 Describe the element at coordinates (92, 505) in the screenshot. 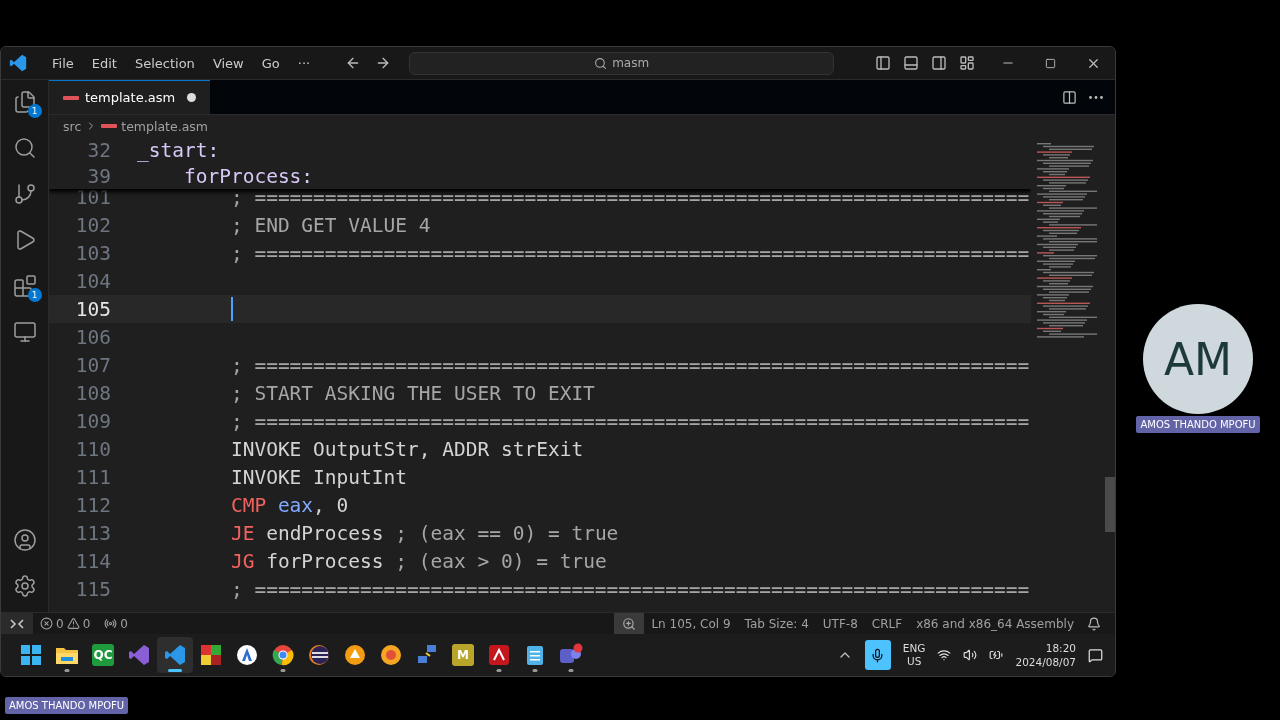

I see `line-number: 112` at that location.